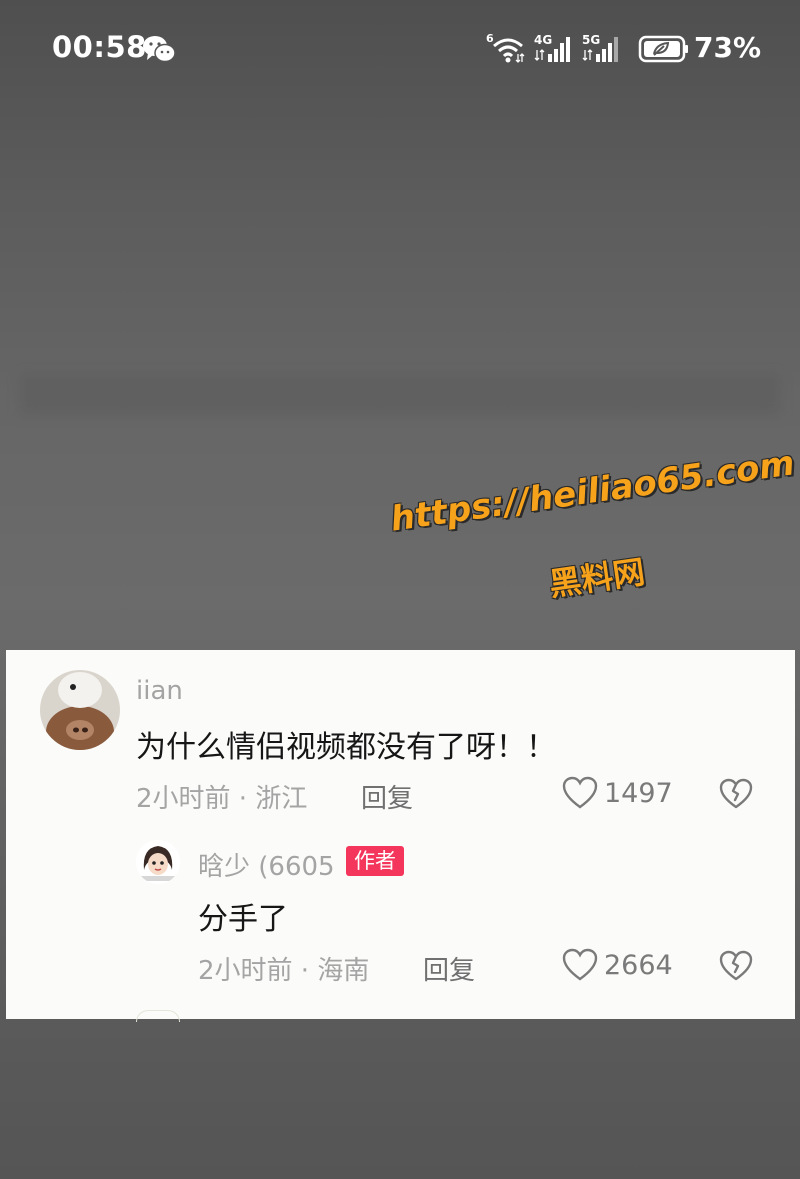 This screenshot has height=1179, width=800. I want to click on reply-time-location: 2小时前 · 海南, so click(284, 971).